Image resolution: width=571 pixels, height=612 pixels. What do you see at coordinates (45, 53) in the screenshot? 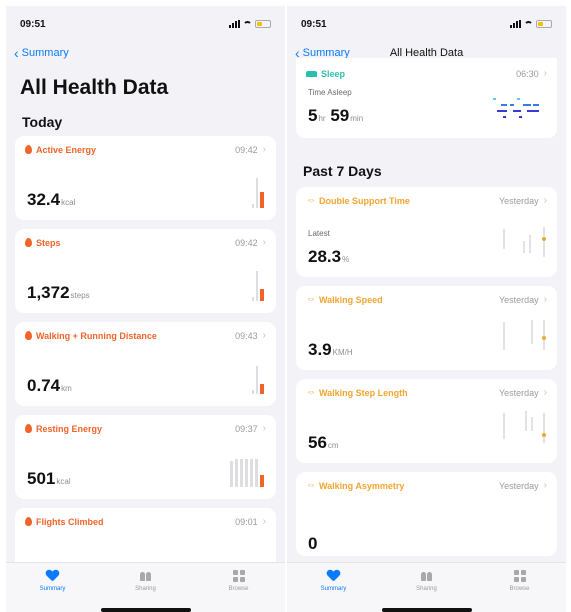
I see `back-button: Summary` at bounding box center [45, 53].